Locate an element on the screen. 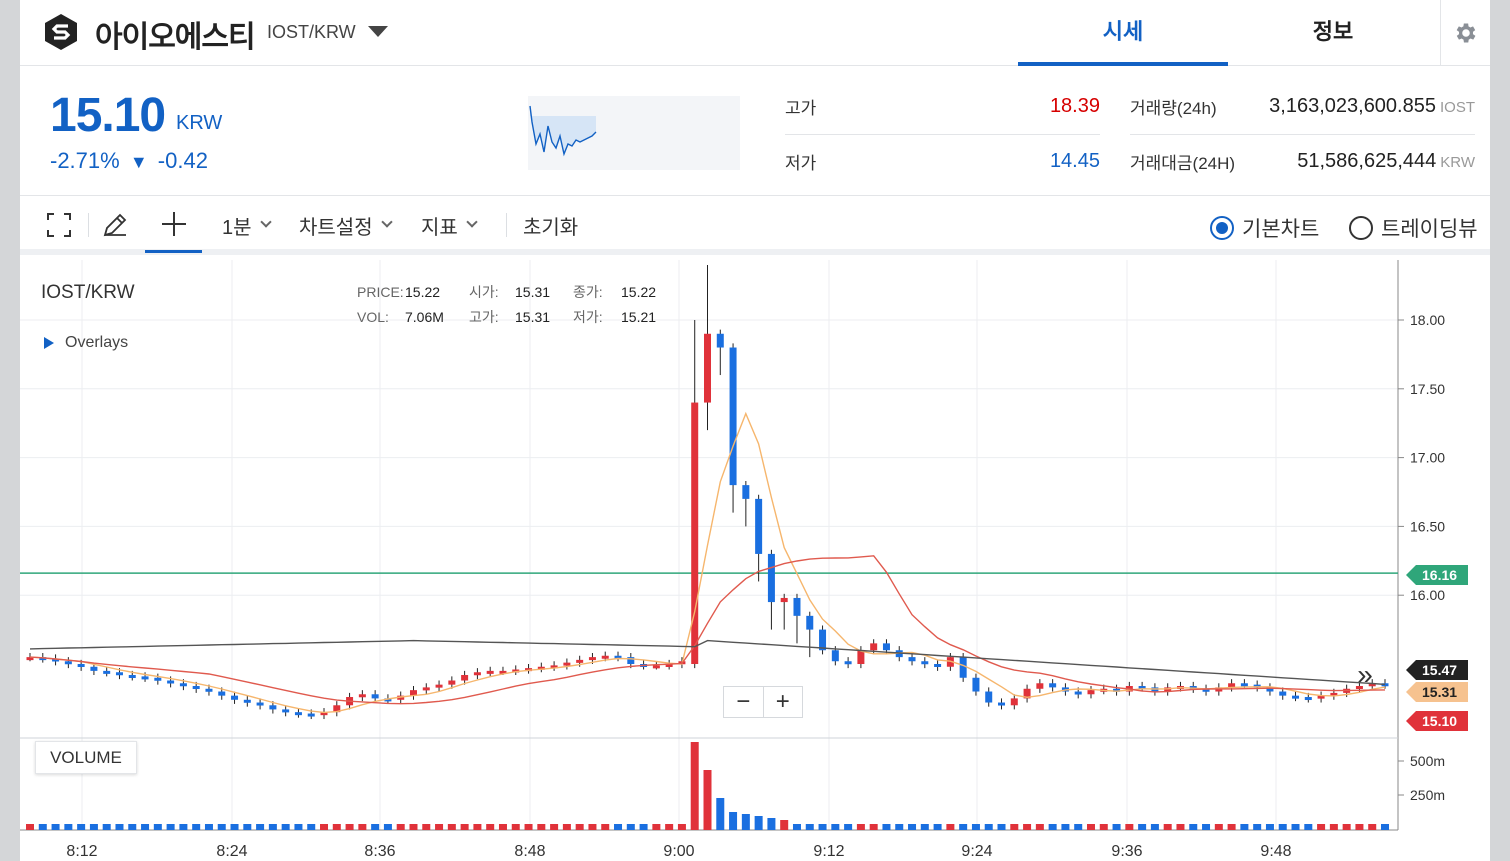  zoom-in-button: + is located at coordinates (783, 702).